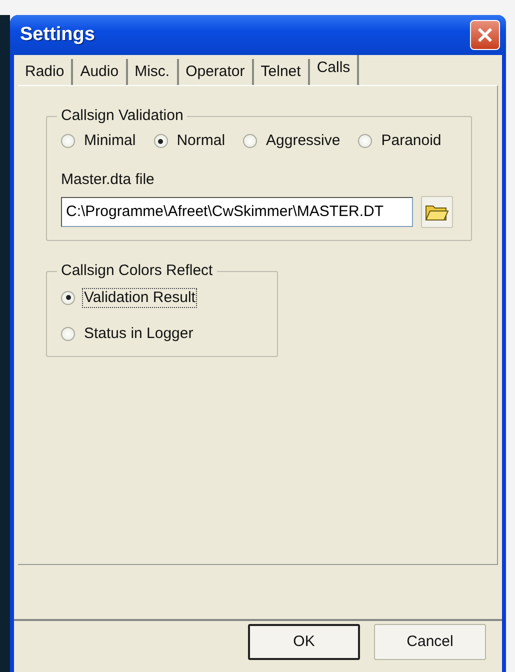 The height and width of the screenshot is (672, 515). Describe the element at coordinates (100, 72) in the screenshot. I see `tab: Audio` at that location.